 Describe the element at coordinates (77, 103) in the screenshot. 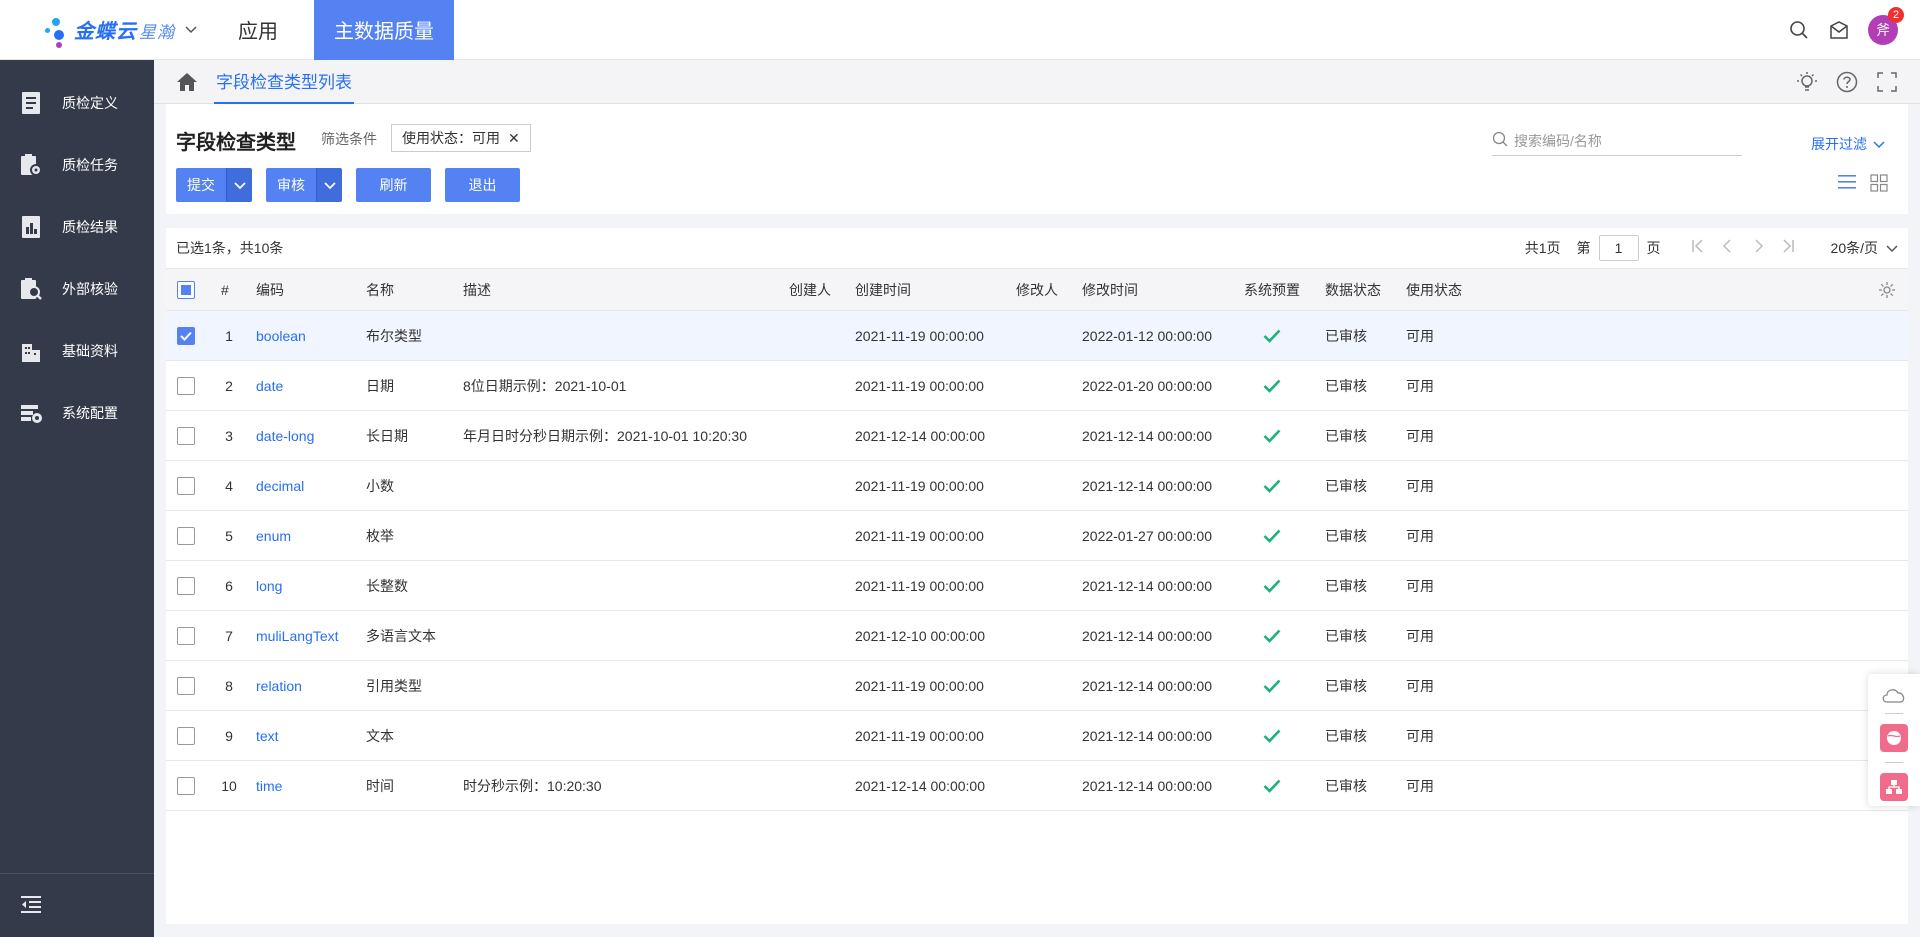

I see `sidebar-item-qc-definition: 质检定义` at that location.